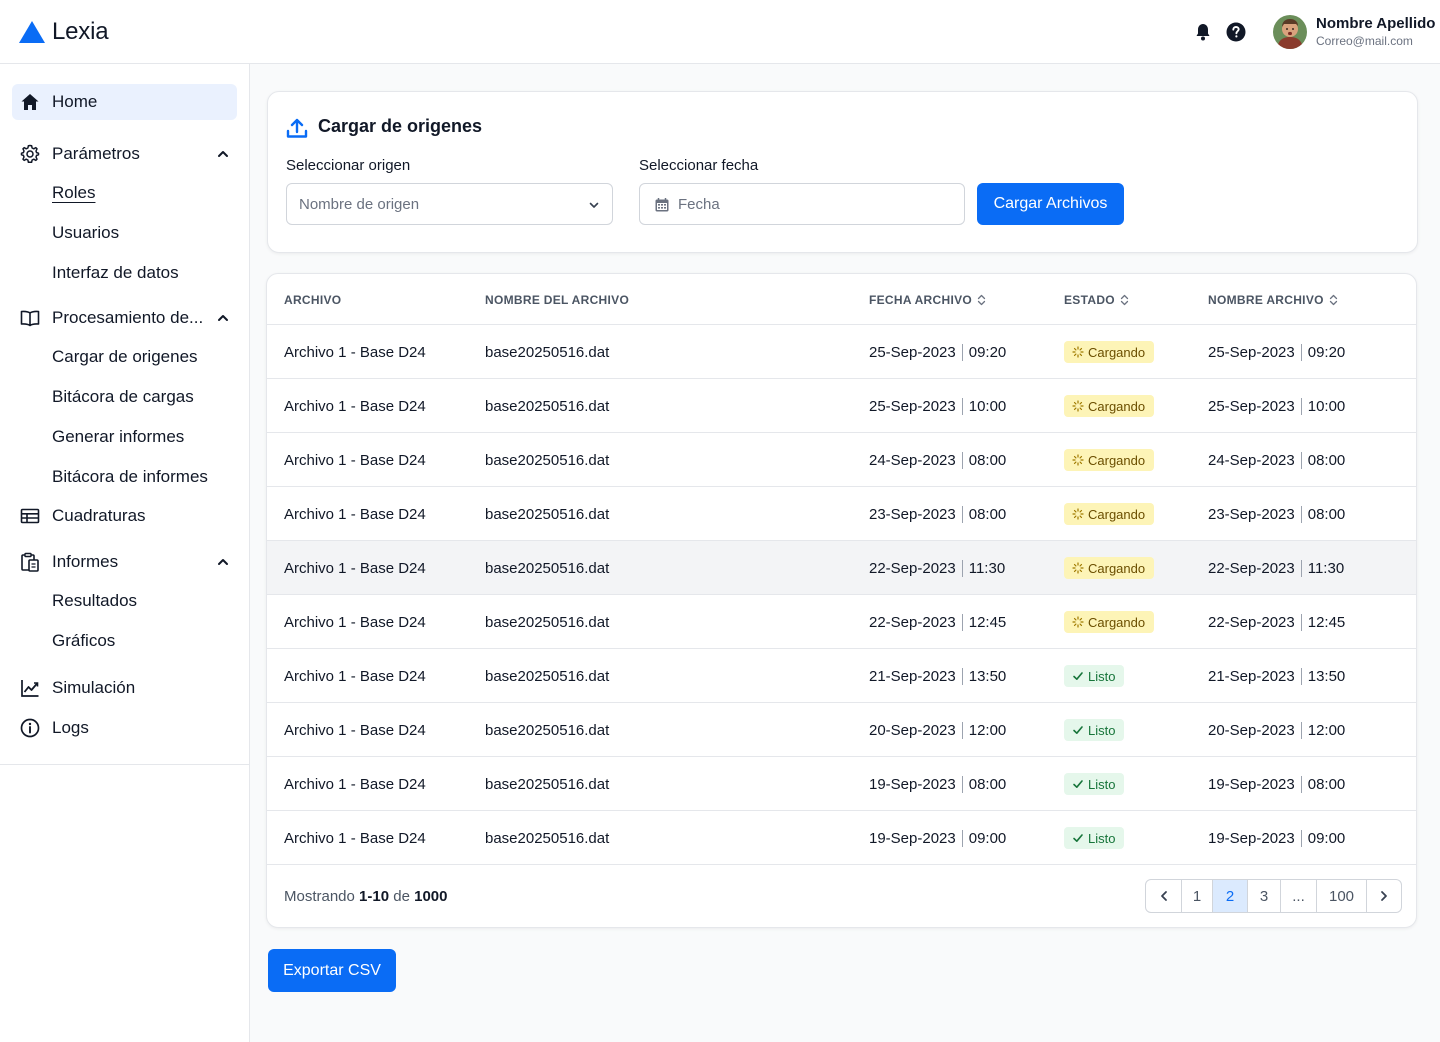 The width and height of the screenshot is (1440, 1042). What do you see at coordinates (96, 153) in the screenshot?
I see `sidebar-item-label: Parámetros` at bounding box center [96, 153].